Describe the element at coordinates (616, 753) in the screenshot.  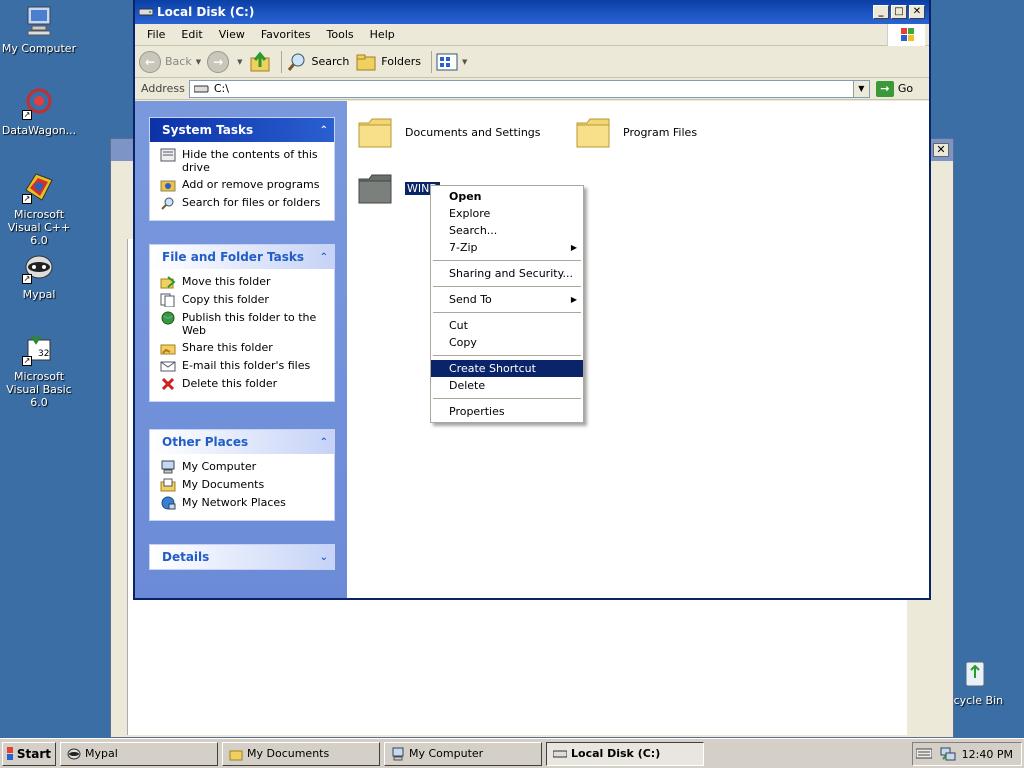
I see `taskbar-button-label: Local Disk (C:)` at that location.